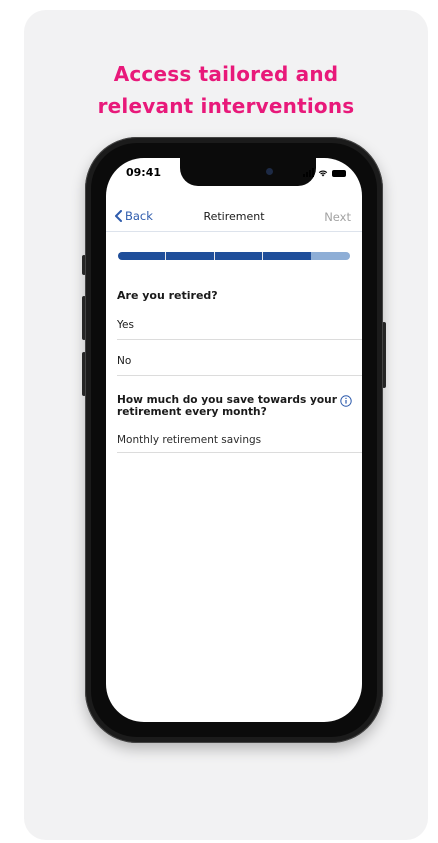 The image size is (438, 843). I want to click on wifi-icon, so click(323, 173).